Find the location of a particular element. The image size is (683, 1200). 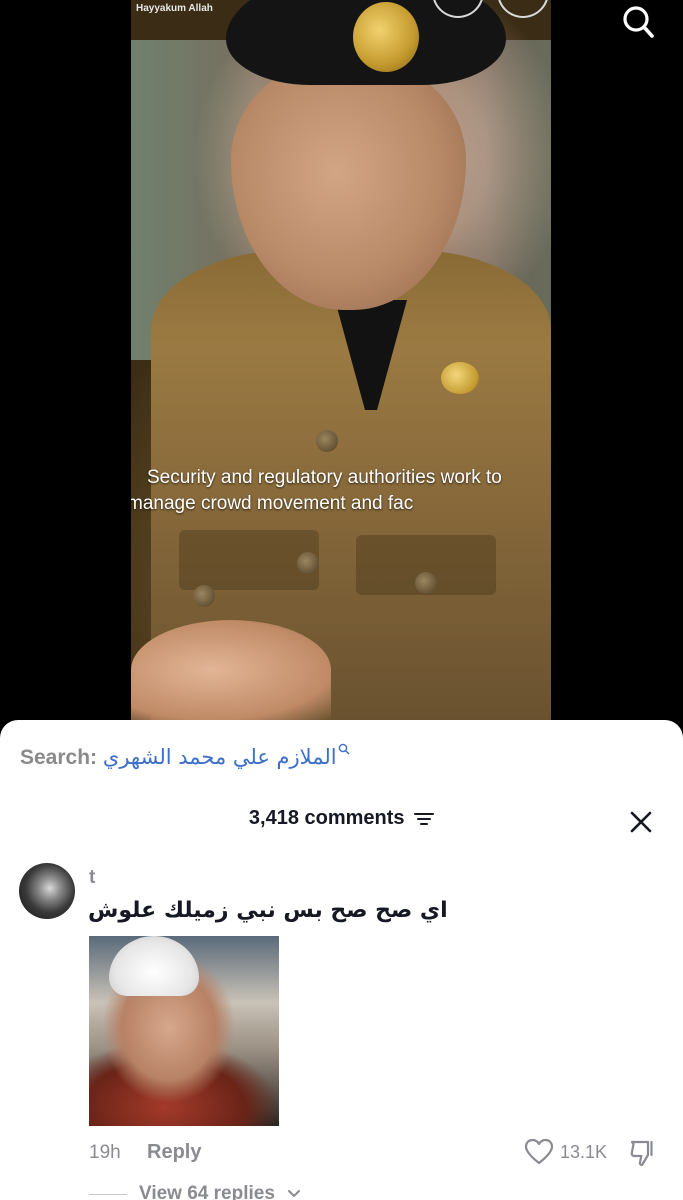

comments-header: 3,418 comments is located at coordinates (341, 818).